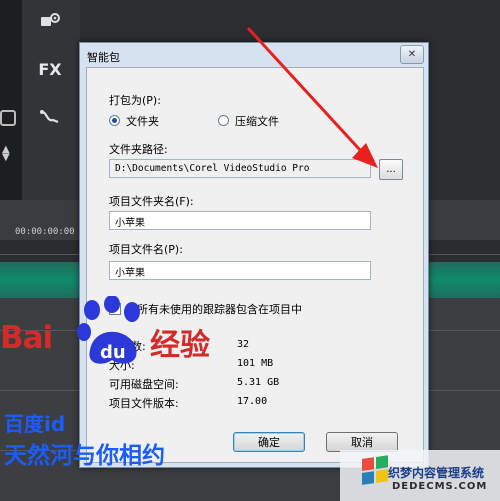  Describe the element at coordinates (180, 345) in the screenshot. I see `jingyan-watermark-text: 经验` at that location.